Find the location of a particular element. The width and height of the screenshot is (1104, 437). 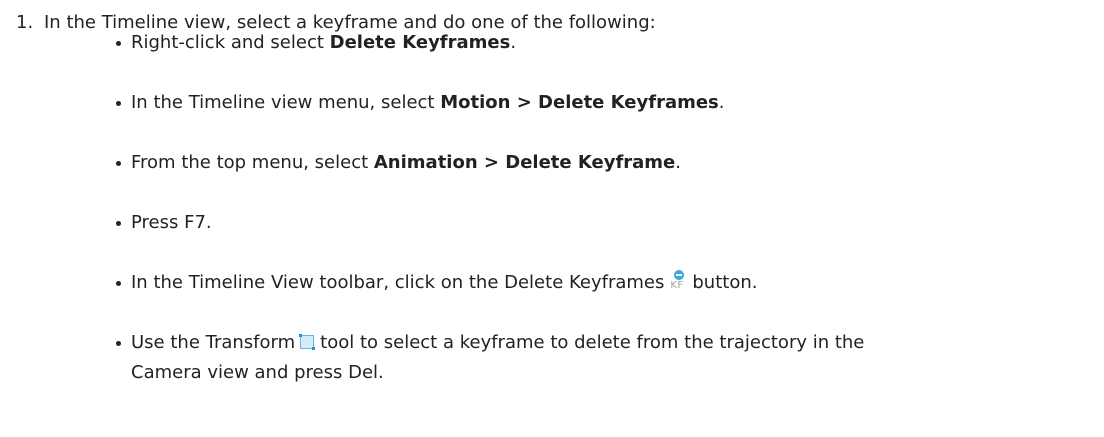

delete-keyframes-icon: KF is located at coordinates (679, 282).